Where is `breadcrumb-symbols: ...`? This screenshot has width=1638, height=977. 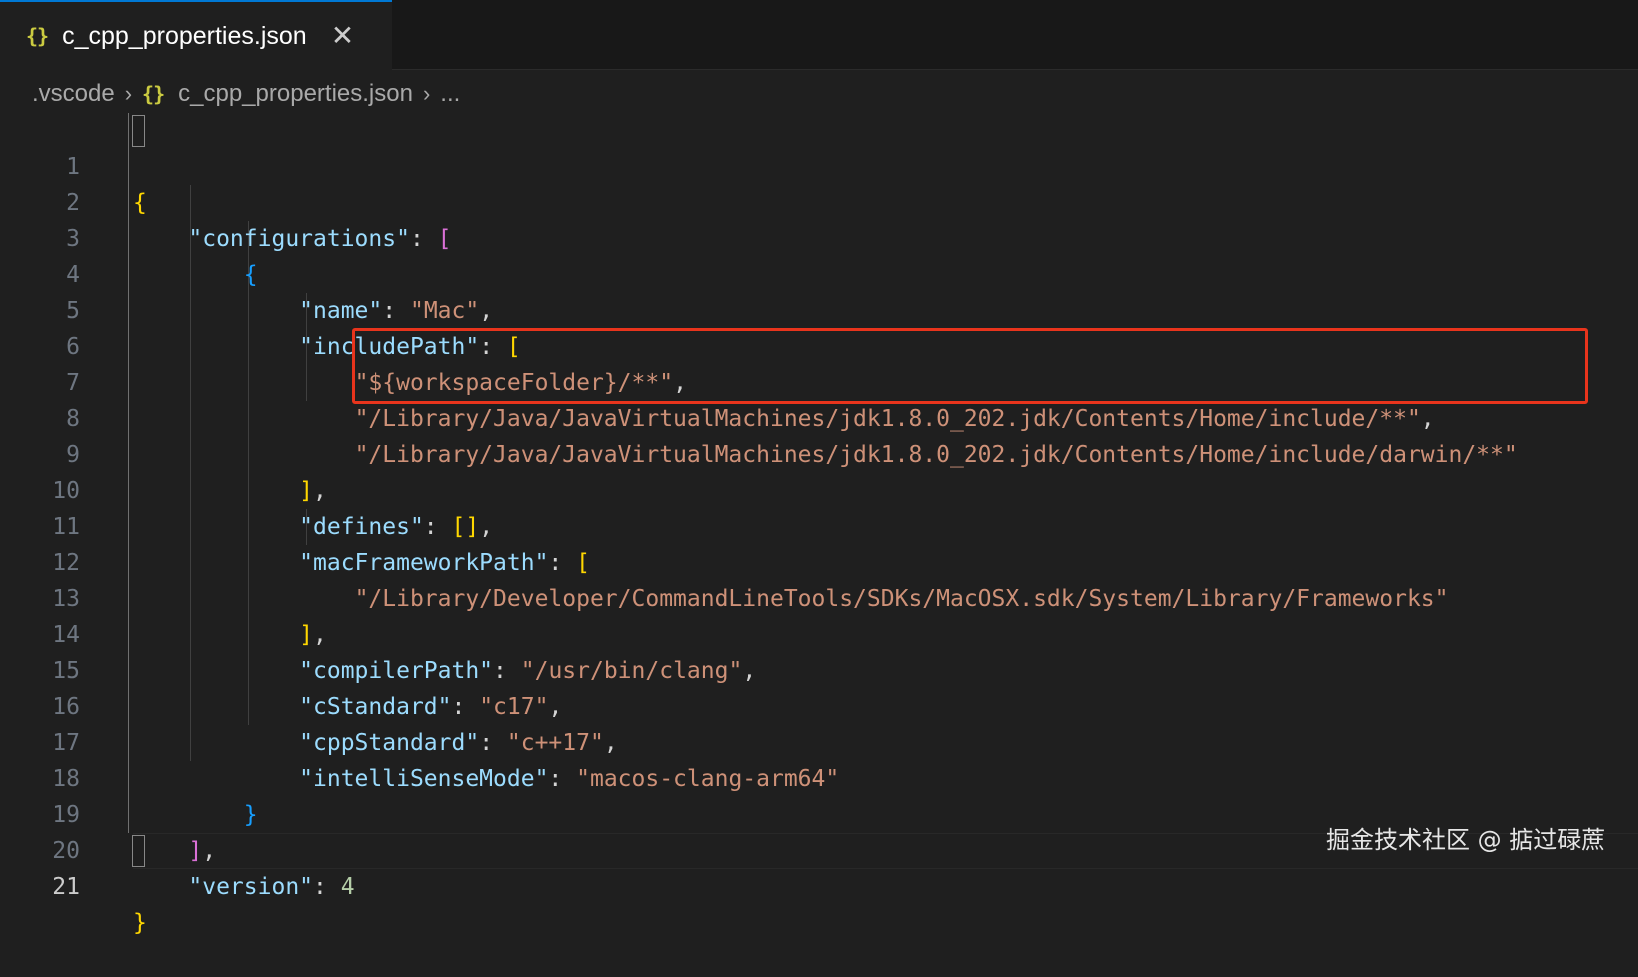 breadcrumb-symbols: ... is located at coordinates (450, 94).